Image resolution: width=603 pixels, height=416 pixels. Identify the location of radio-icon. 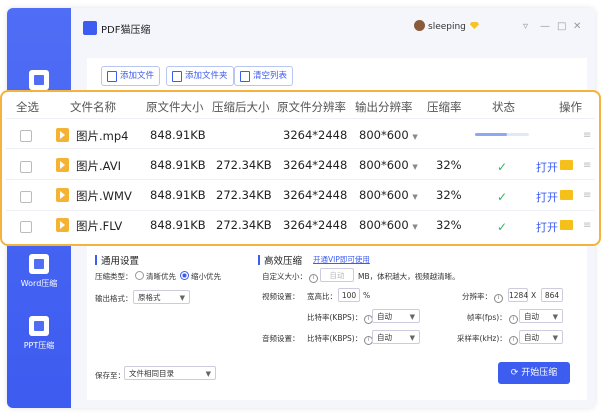
(139, 275).